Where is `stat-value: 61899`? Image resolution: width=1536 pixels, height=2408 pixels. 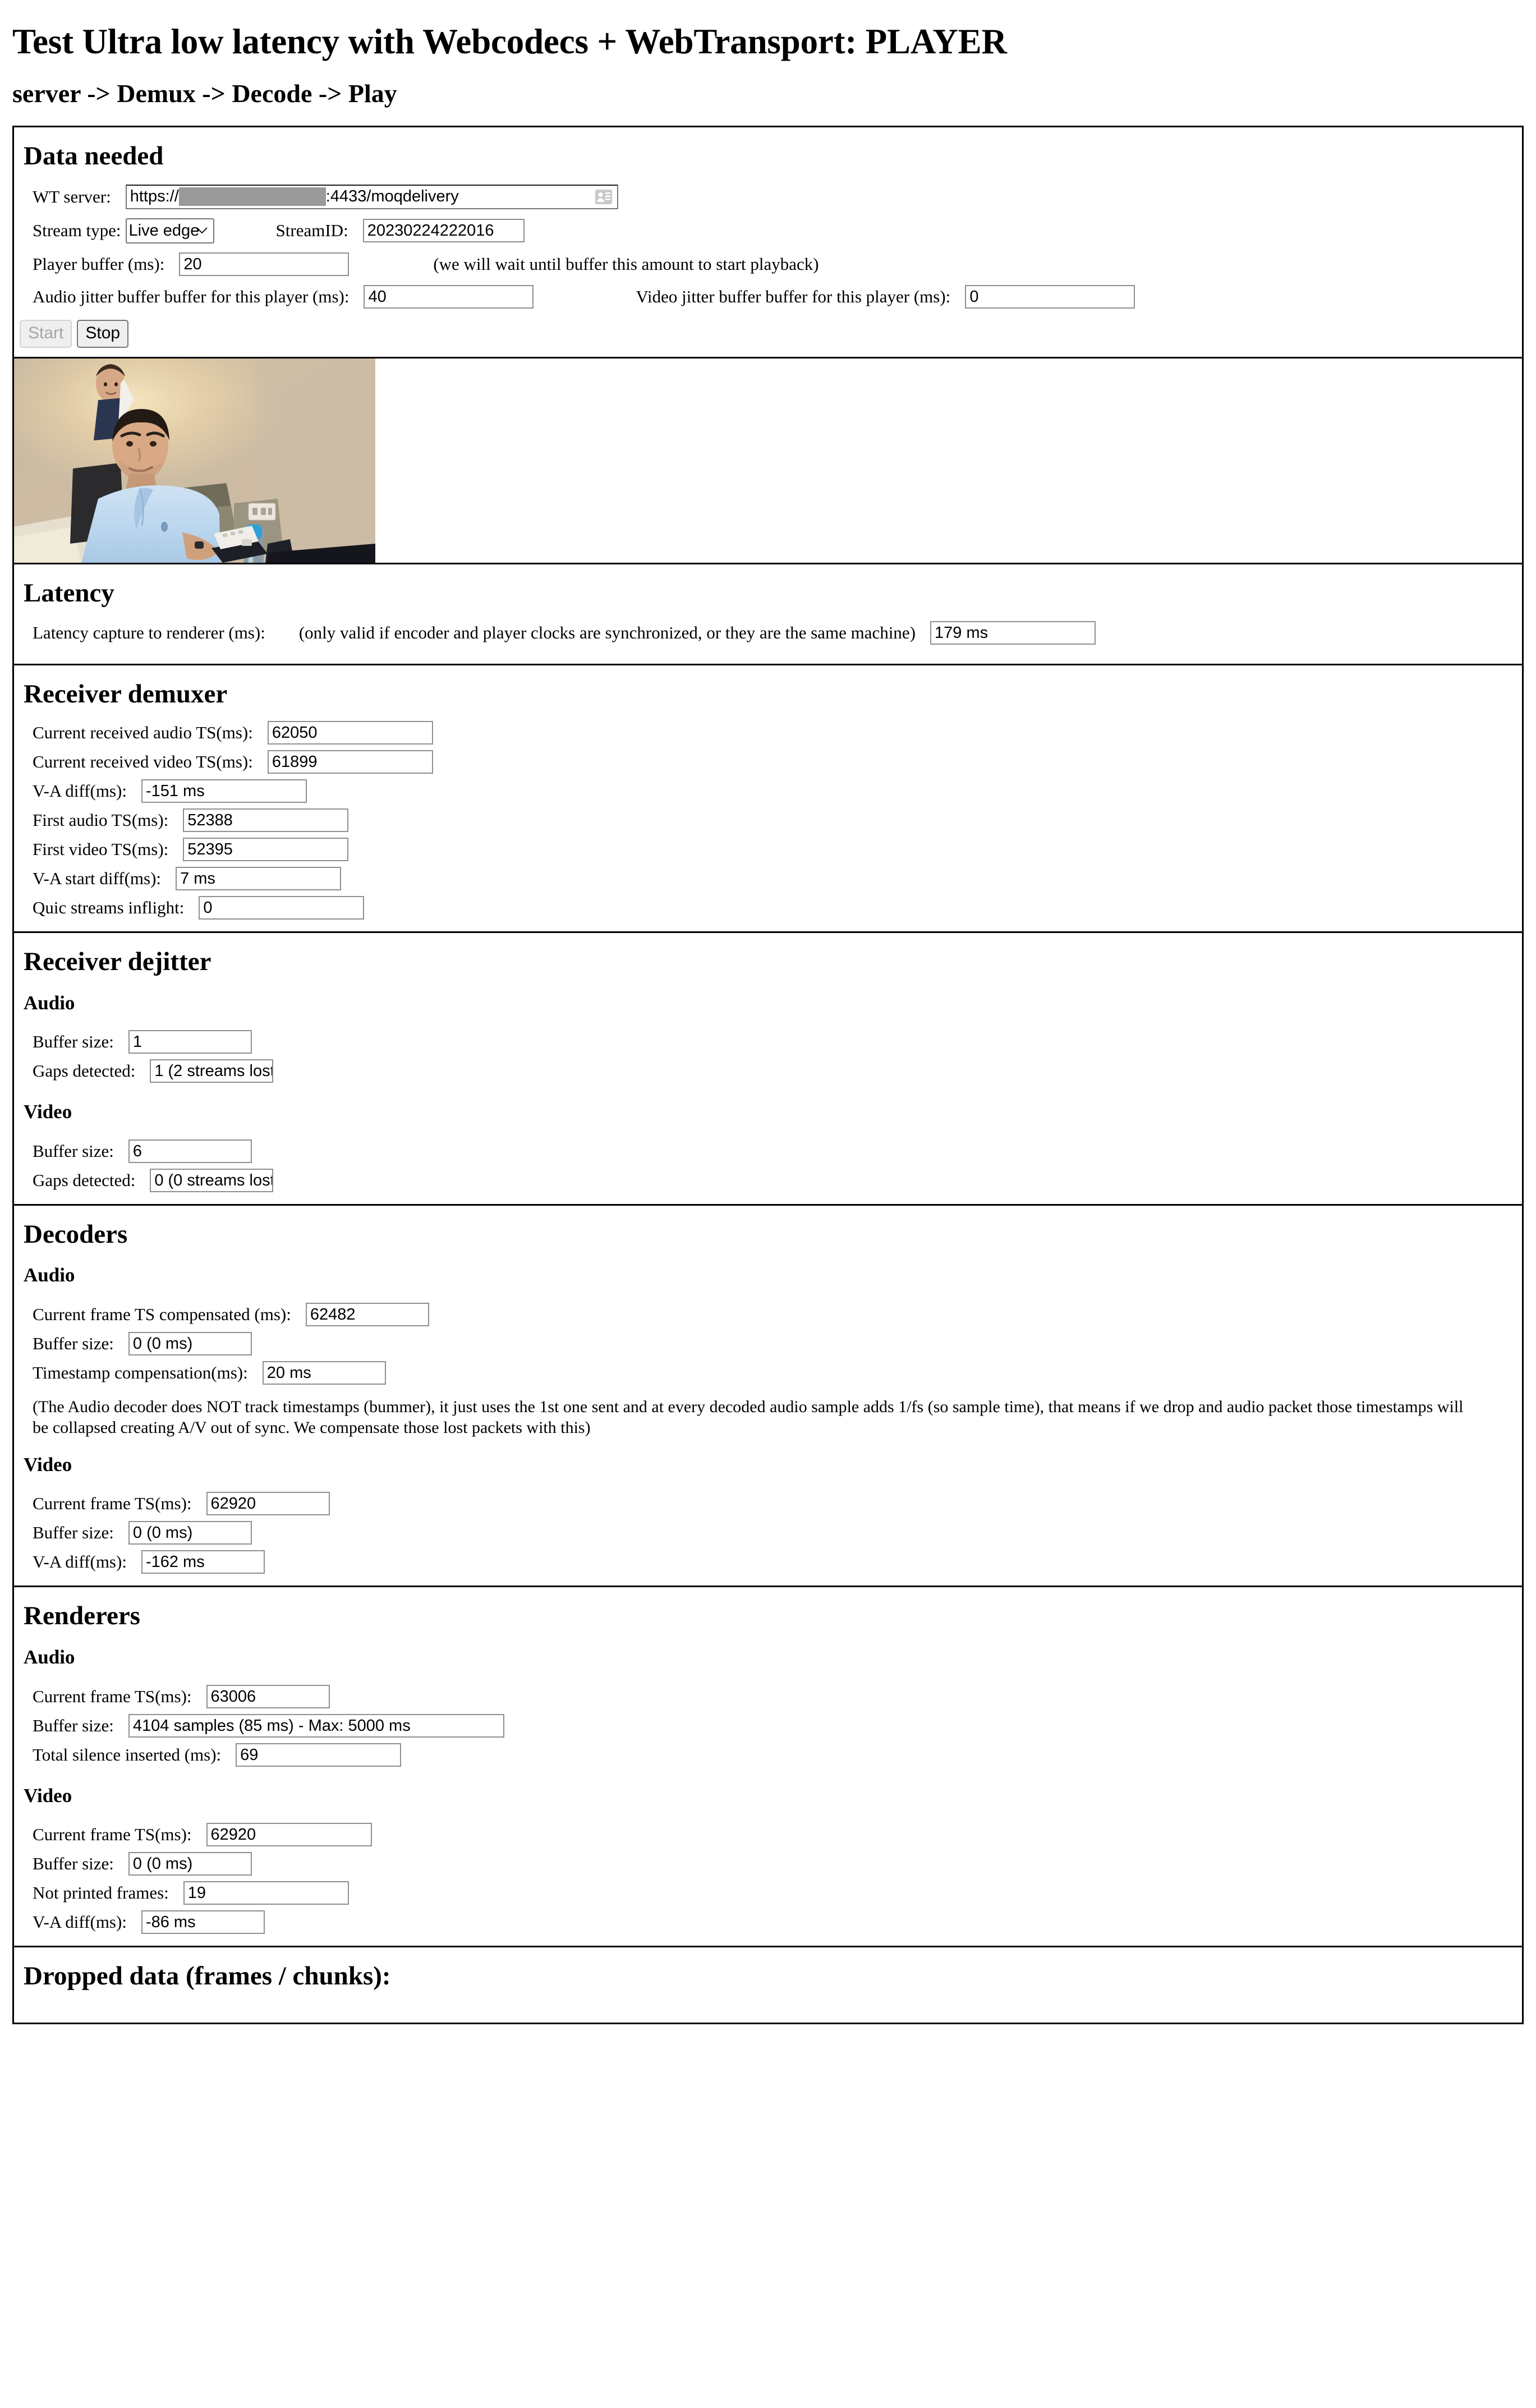
stat-value: 61899 is located at coordinates (350, 762).